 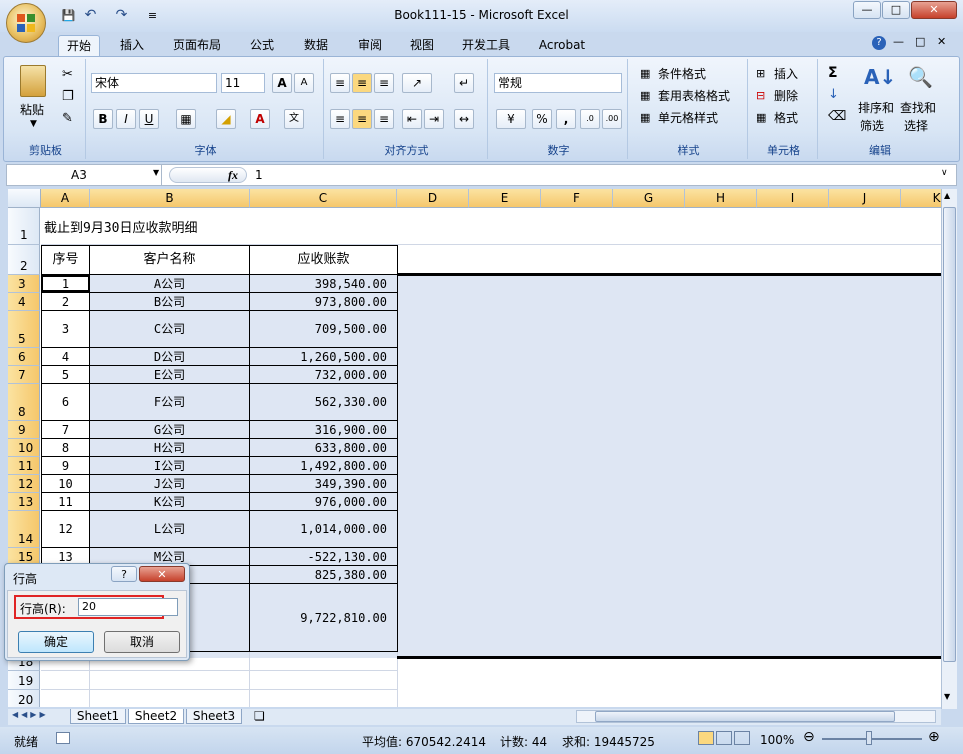 I want to click on delete-cells-button: 删除, so click(x=786, y=96).